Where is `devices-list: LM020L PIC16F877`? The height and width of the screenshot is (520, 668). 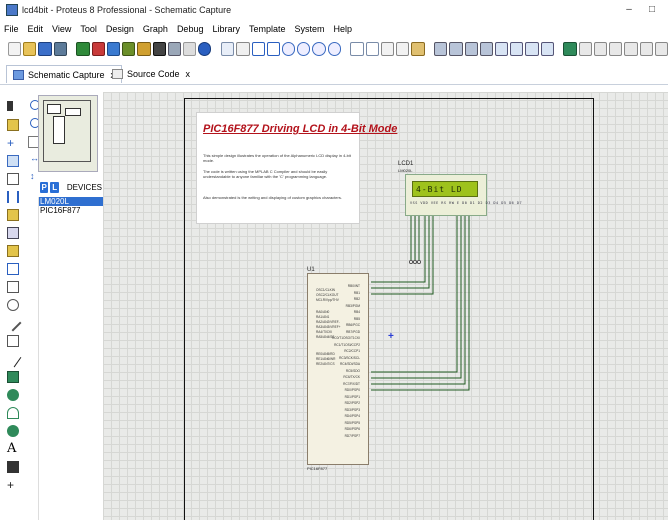
devices-list: LM020L PIC16F877 is located at coordinates (70, 358).